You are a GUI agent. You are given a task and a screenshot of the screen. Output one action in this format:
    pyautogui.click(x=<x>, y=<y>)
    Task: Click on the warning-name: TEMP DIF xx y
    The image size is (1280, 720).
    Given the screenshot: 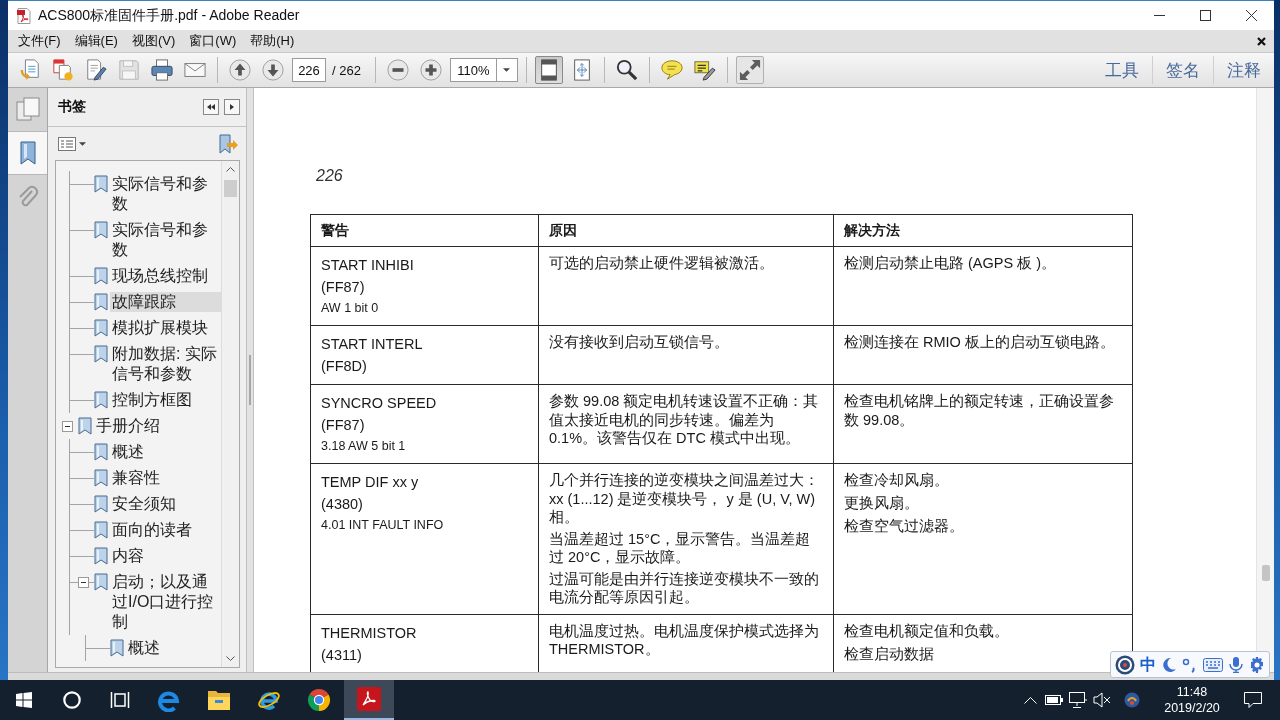 What is the action you would take?
    pyautogui.click(x=370, y=482)
    